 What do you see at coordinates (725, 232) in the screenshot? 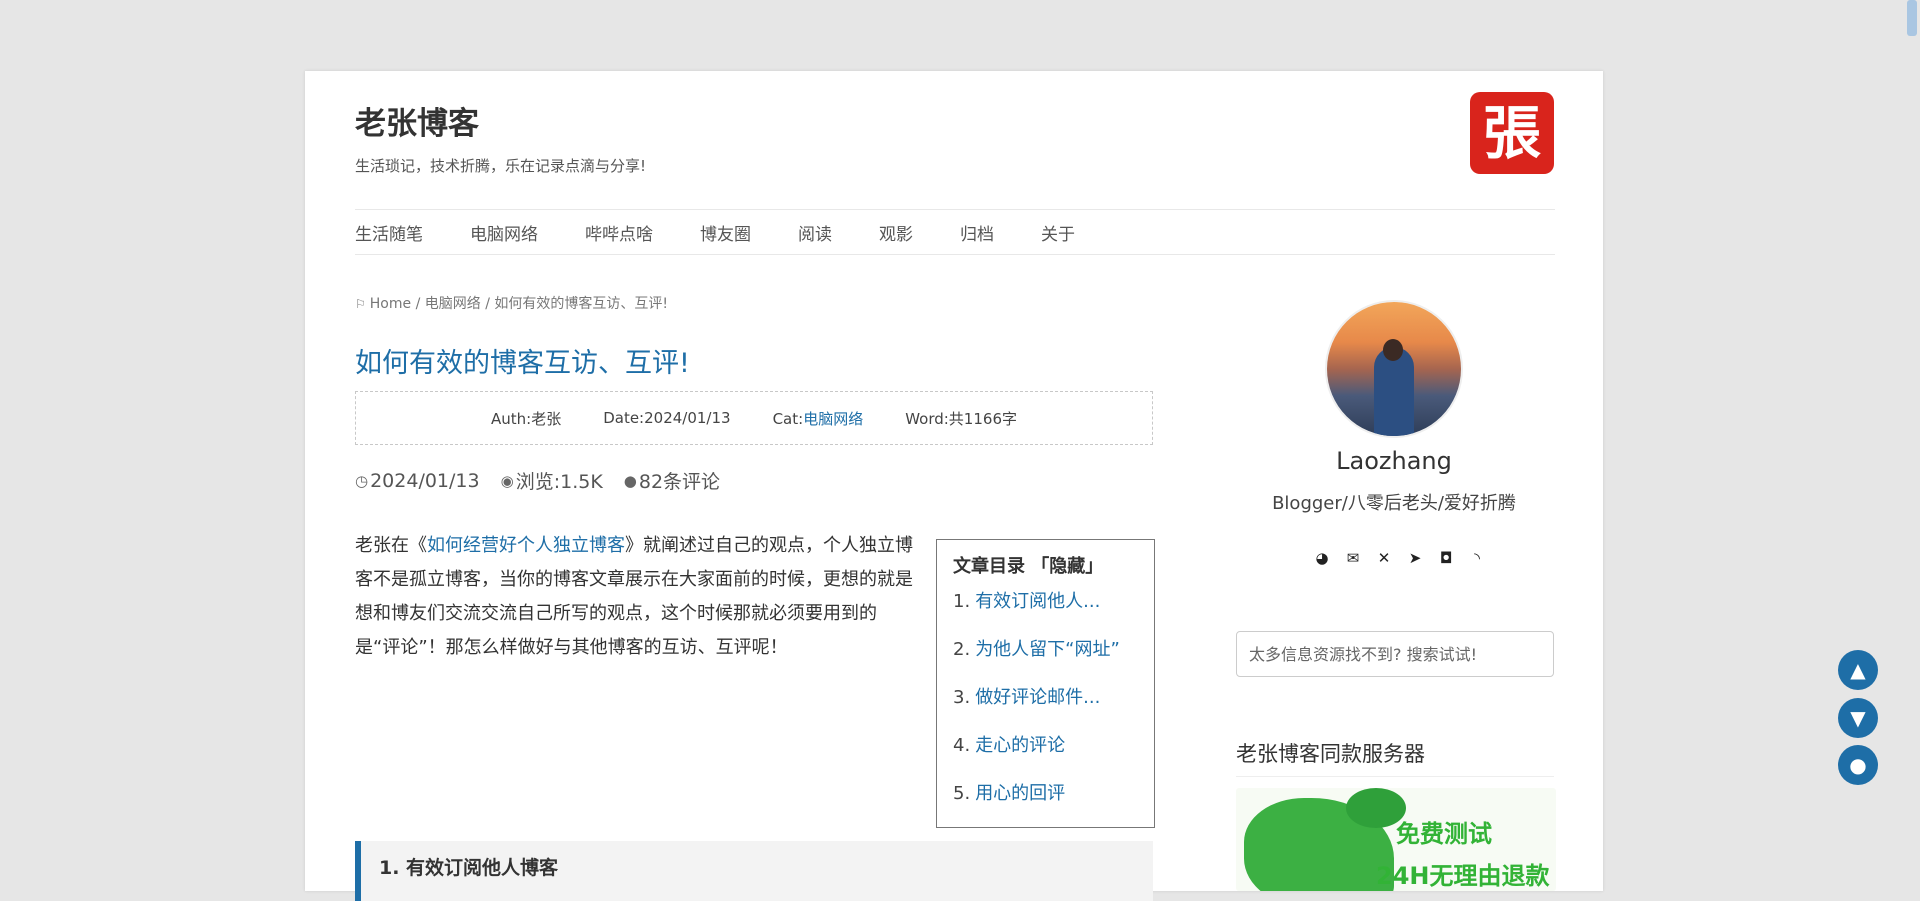
I see `nav-item-friends: 博友圈` at bounding box center [725, 232].